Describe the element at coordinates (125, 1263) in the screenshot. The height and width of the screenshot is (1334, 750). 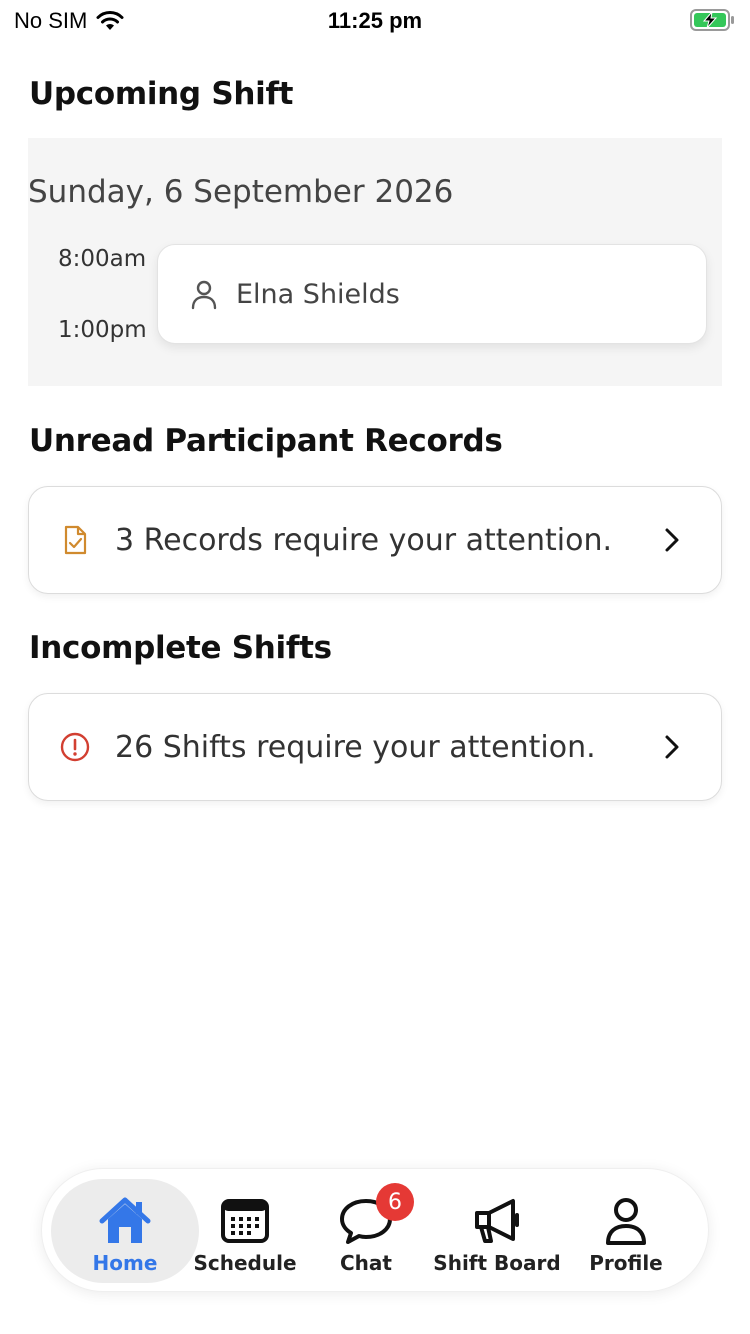
I see `tab-home-label: Home` at that location.